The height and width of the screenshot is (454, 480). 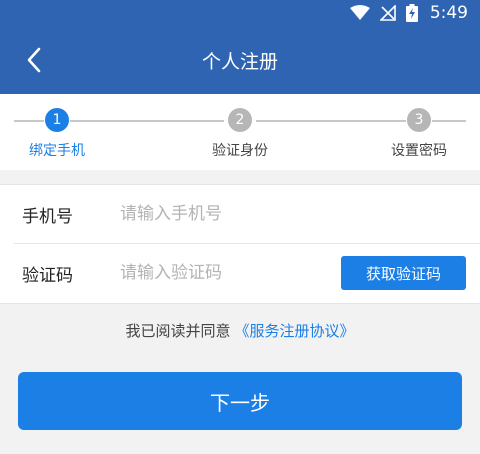 What do you see at coordinates (57, 151) in the screenshot?
I see `step-label: 绑定手机` at bounding box center [57, 151].